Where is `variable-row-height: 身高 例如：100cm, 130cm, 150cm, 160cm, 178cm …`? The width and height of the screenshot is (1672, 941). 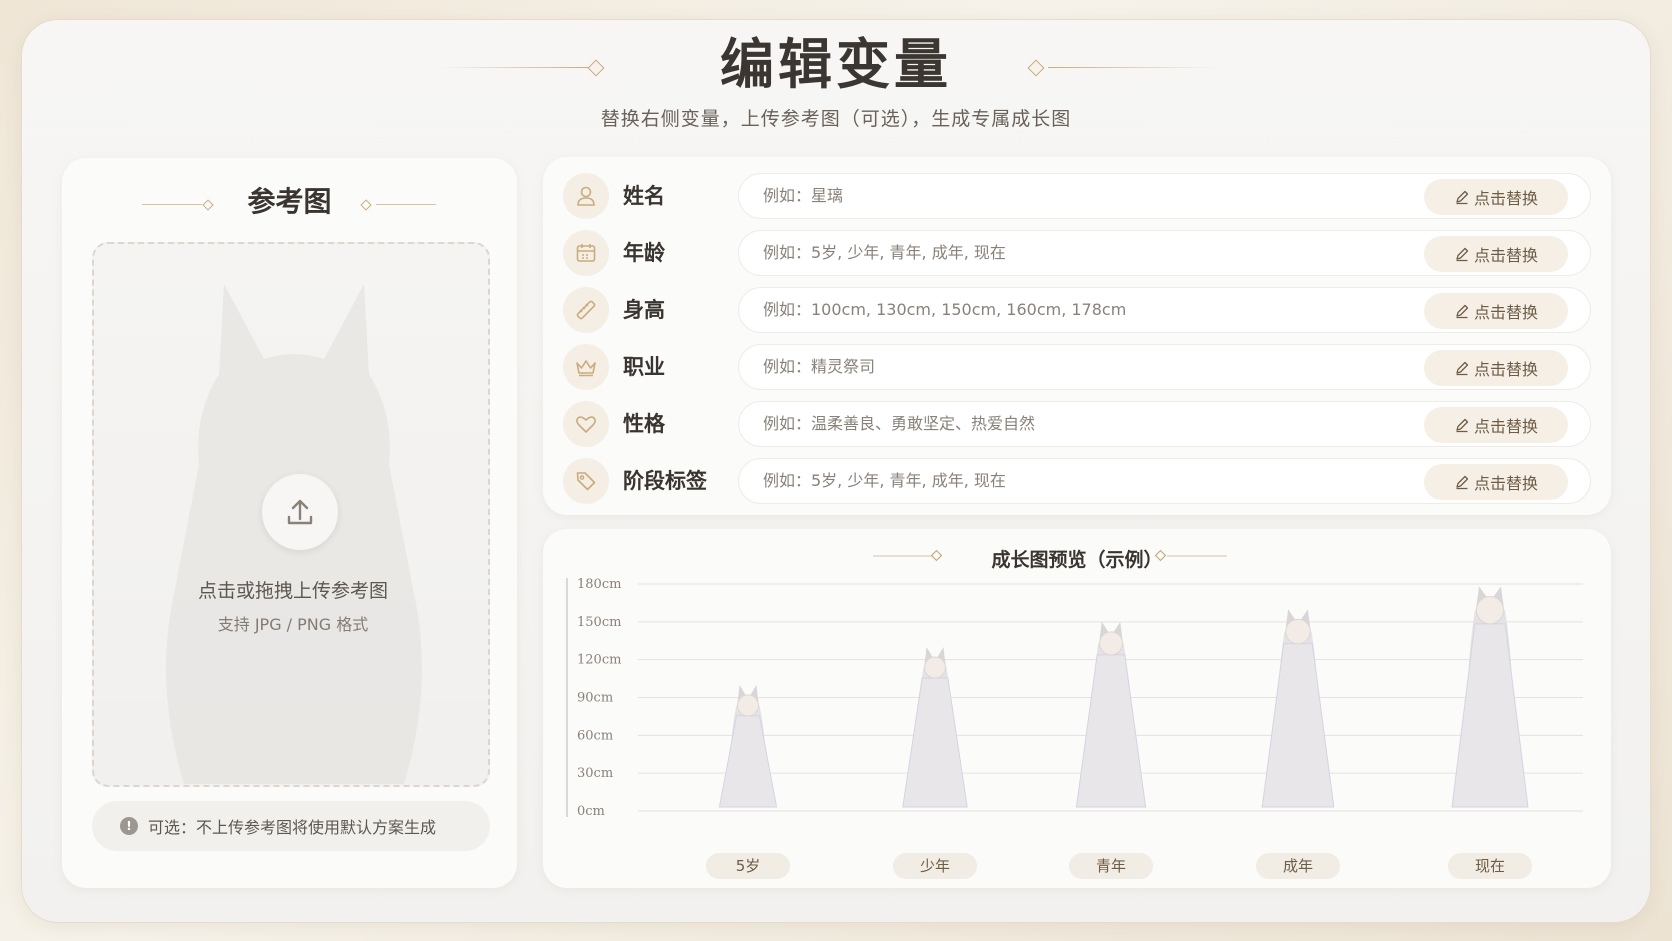
variable-row-height: 身高 例如：100cm, 130cm, 150cm, 160cm, 178cm … is located at coordinates (1077, 310).